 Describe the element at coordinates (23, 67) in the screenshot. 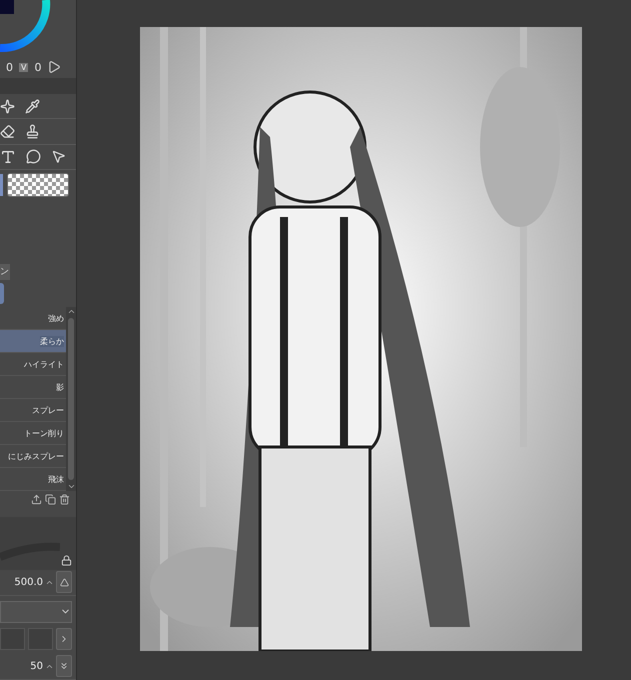

I see `value-label: V` at that location.